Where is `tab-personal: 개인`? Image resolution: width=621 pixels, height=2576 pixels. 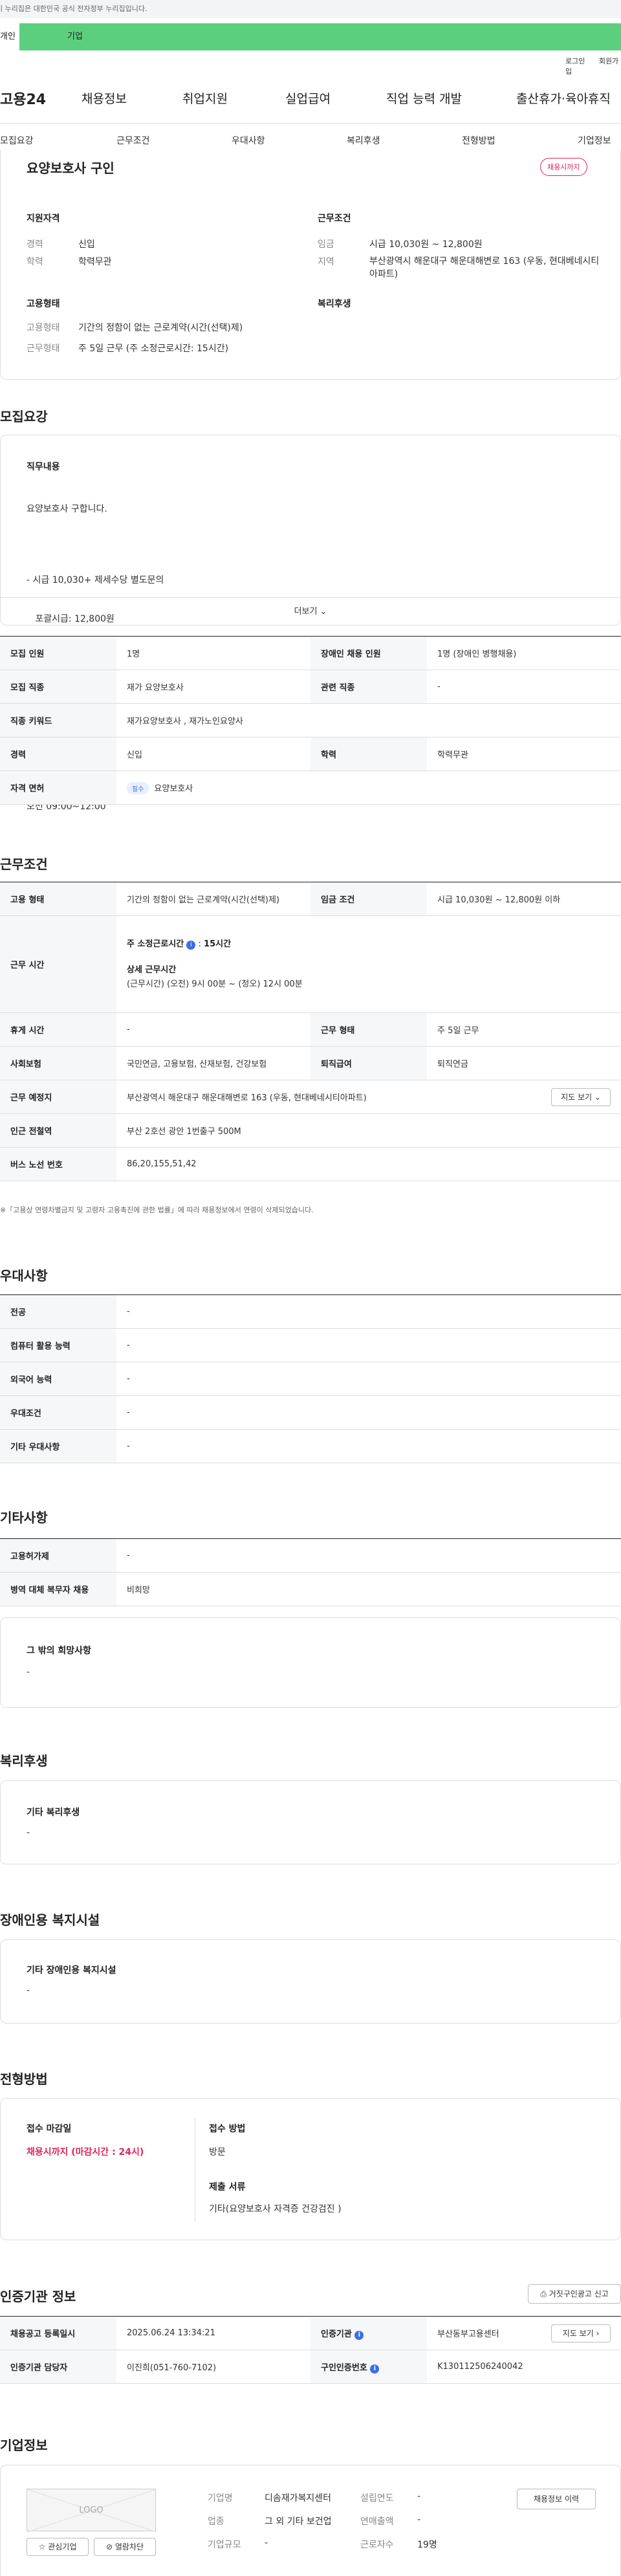
tab-personal: 개인 is located at coordinates (9, 36).